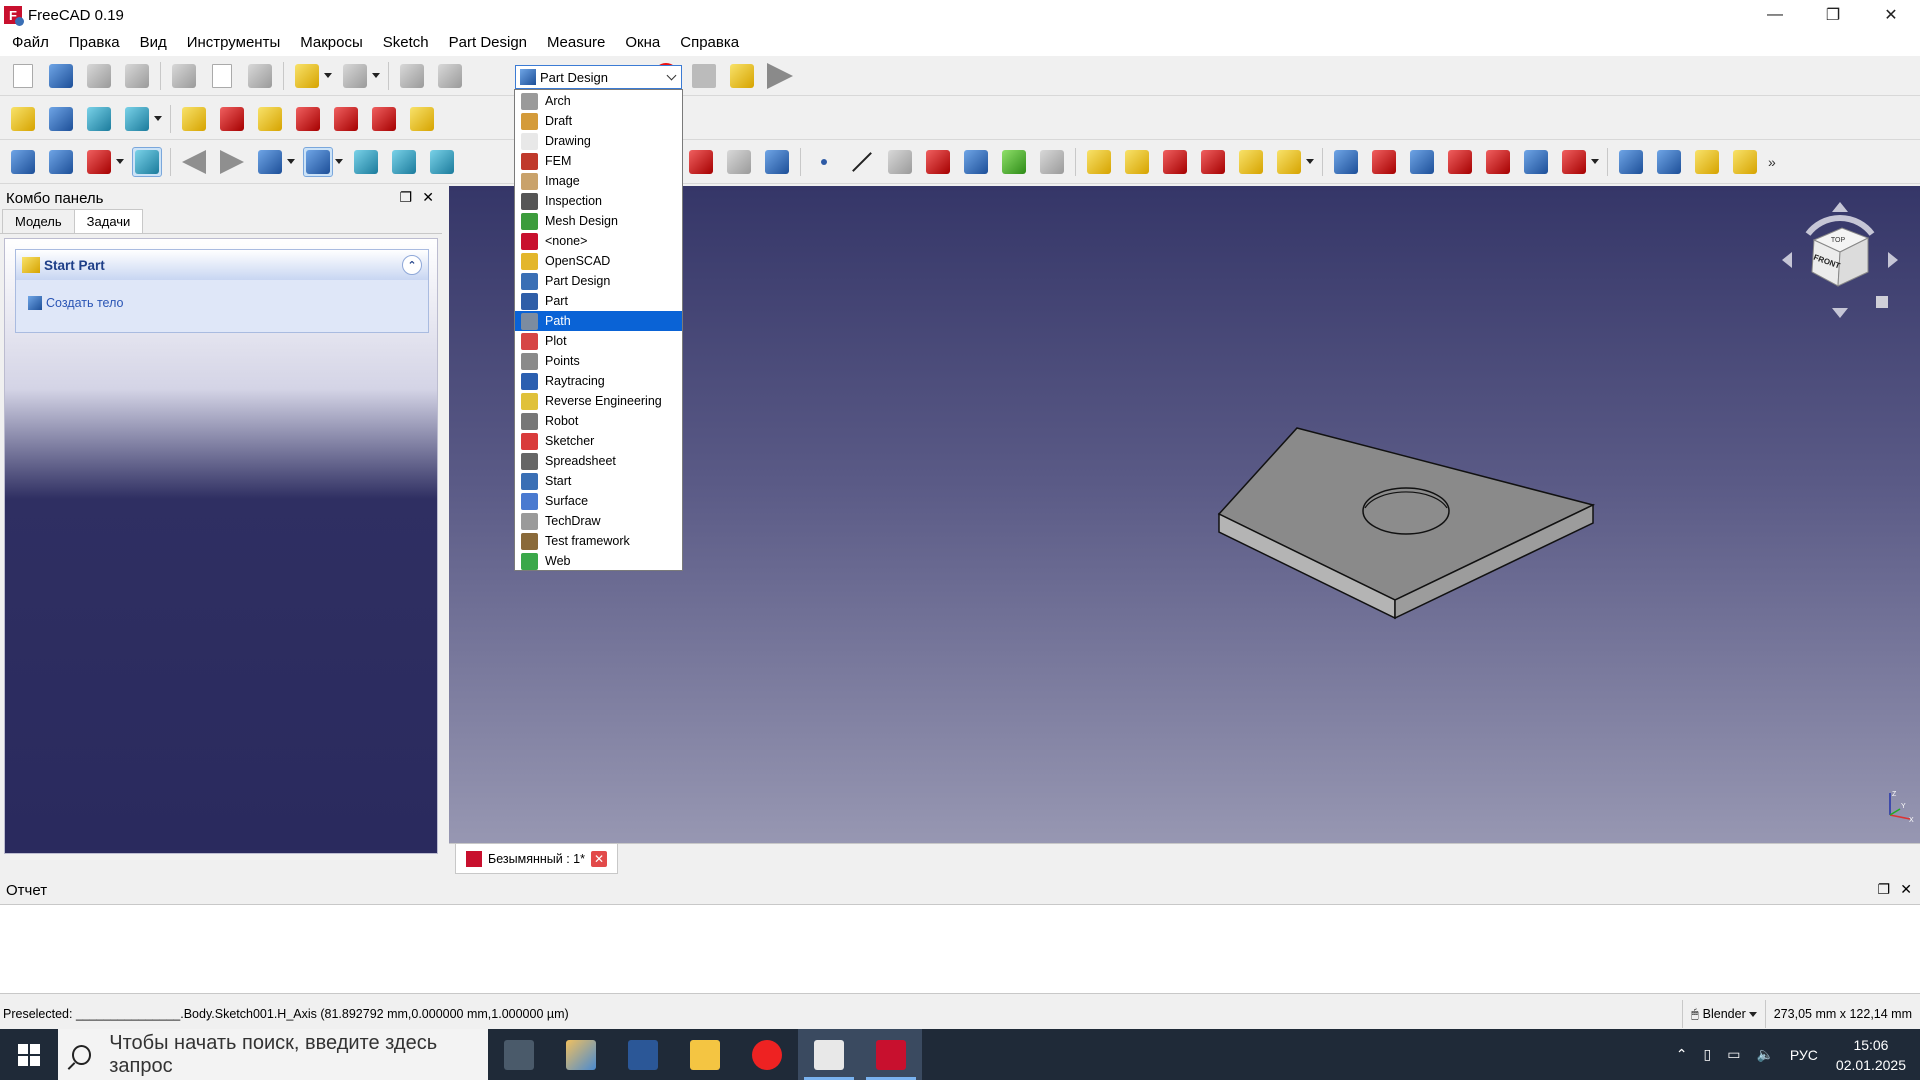 The image size is (1920, 1080). Describe the element at coordinates (366, 162) in the screenshot. I see `isometric-view-button` at that location.